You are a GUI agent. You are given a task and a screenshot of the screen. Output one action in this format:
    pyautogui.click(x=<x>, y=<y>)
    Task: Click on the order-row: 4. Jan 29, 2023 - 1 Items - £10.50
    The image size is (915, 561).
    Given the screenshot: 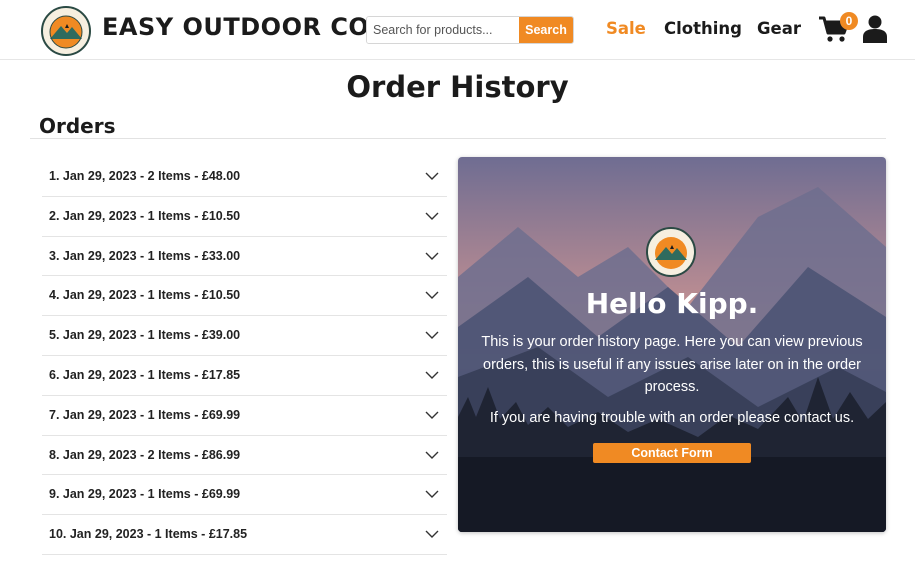 What is the action you would take?
    pyautogui.click(x=244, y=296)
    